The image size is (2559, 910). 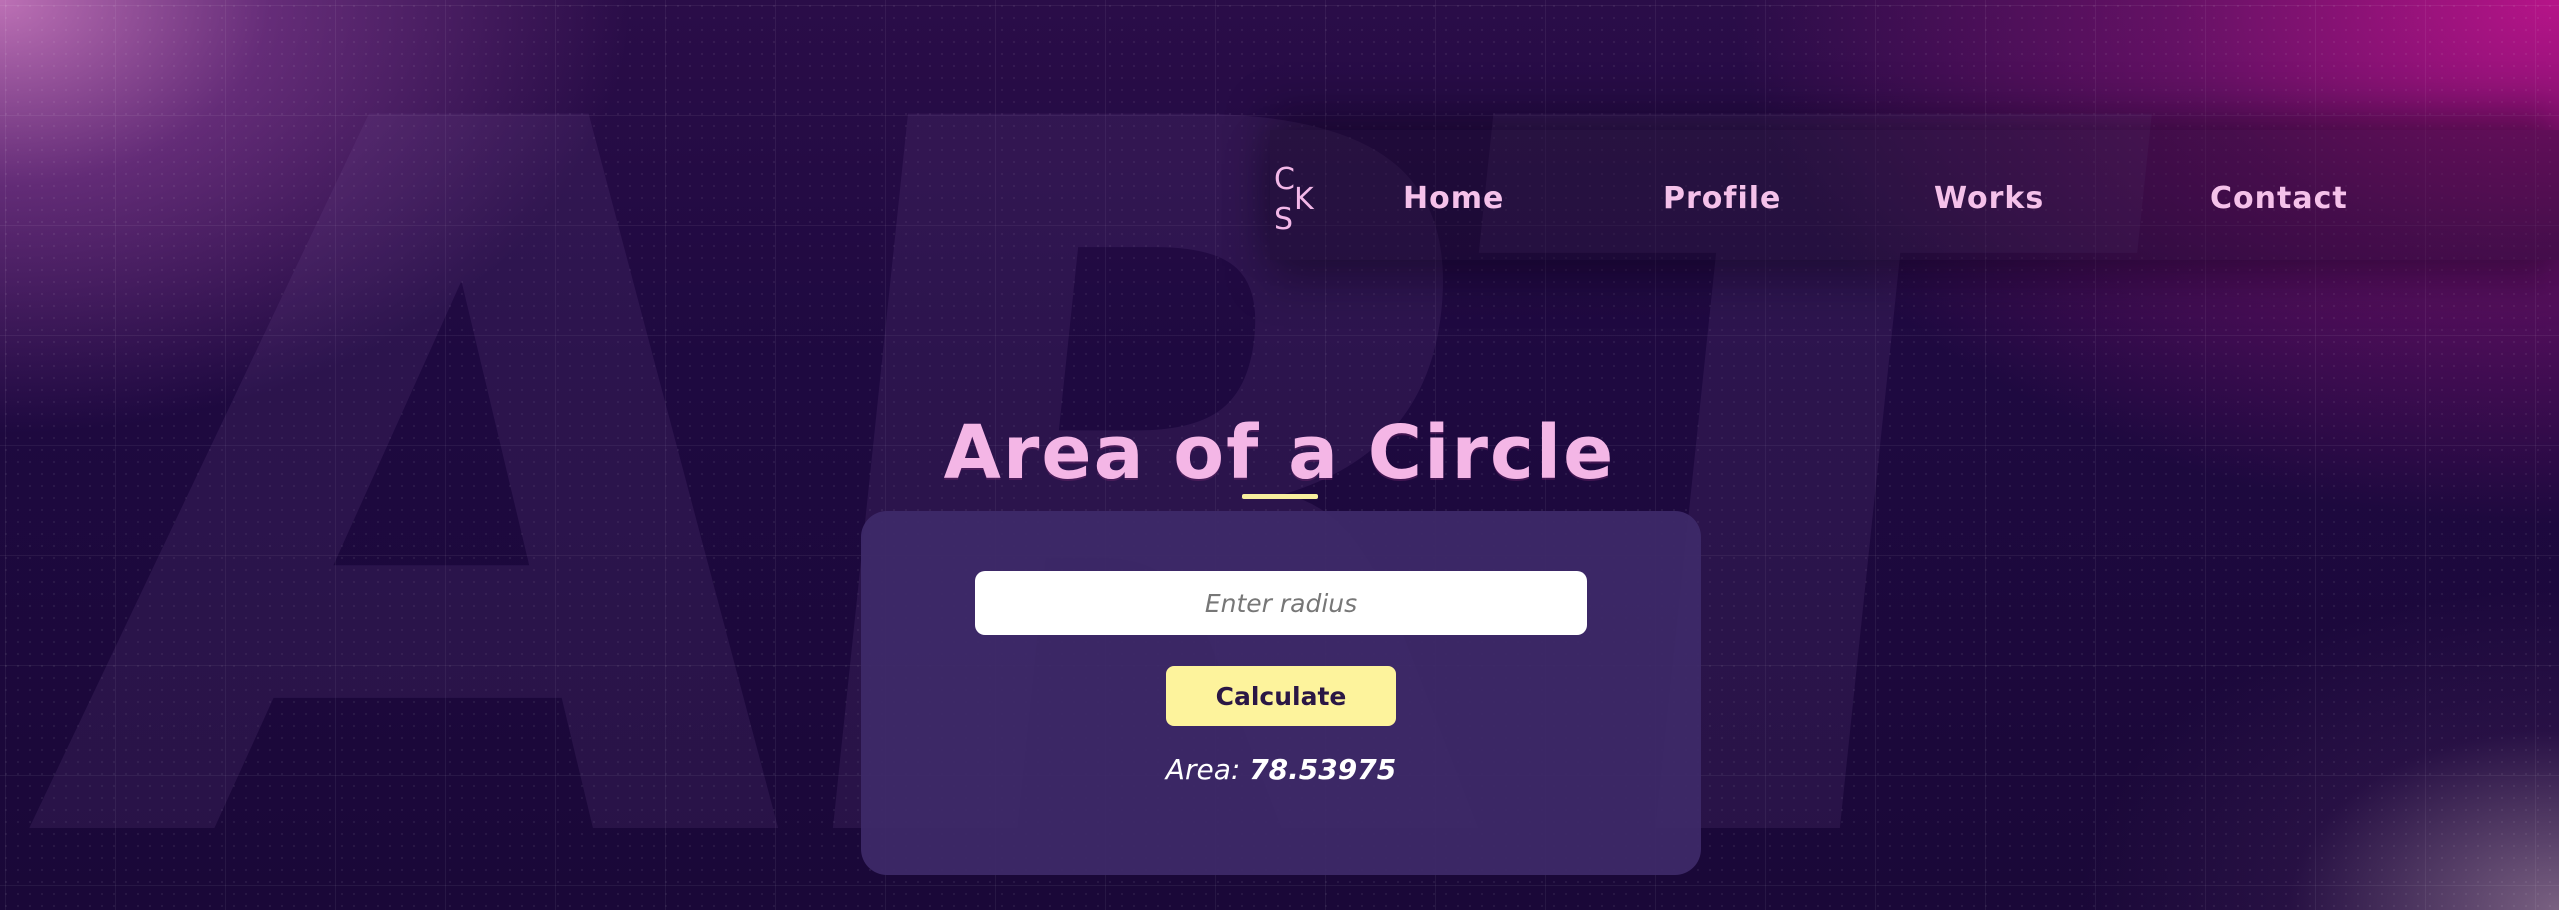 I want to click on calculate-button: Calculate, so click(x=1281, y=696).